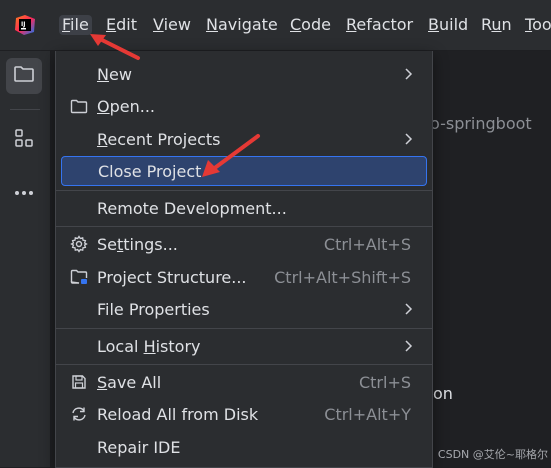  I want to click on menu-navigate-rest: avigate, so click(247, 24).